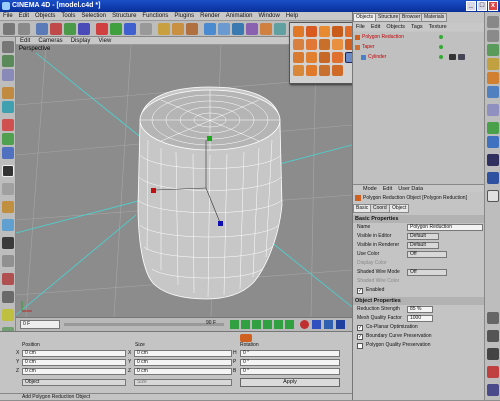 The image size is (500, 401). What do you see at coordinates (192, 29) in the screenshot?
I see `render-settings-icon` at bounding box center [192, 29].